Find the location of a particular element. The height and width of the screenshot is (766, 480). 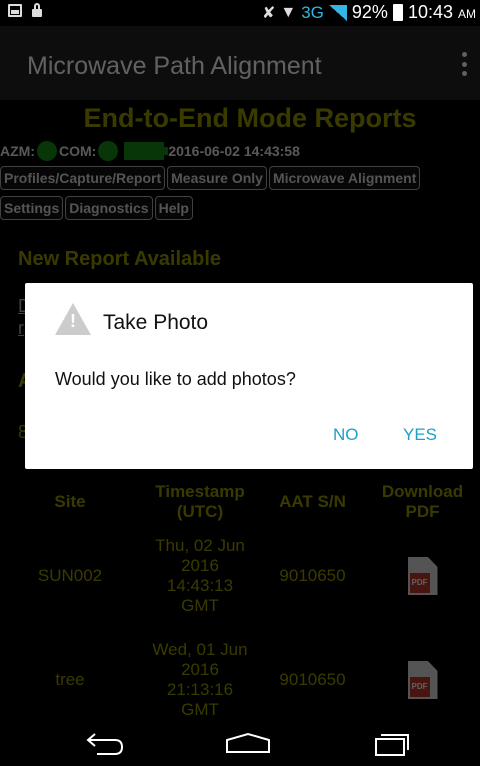

warning-icon is located at coordinates (73, 319).